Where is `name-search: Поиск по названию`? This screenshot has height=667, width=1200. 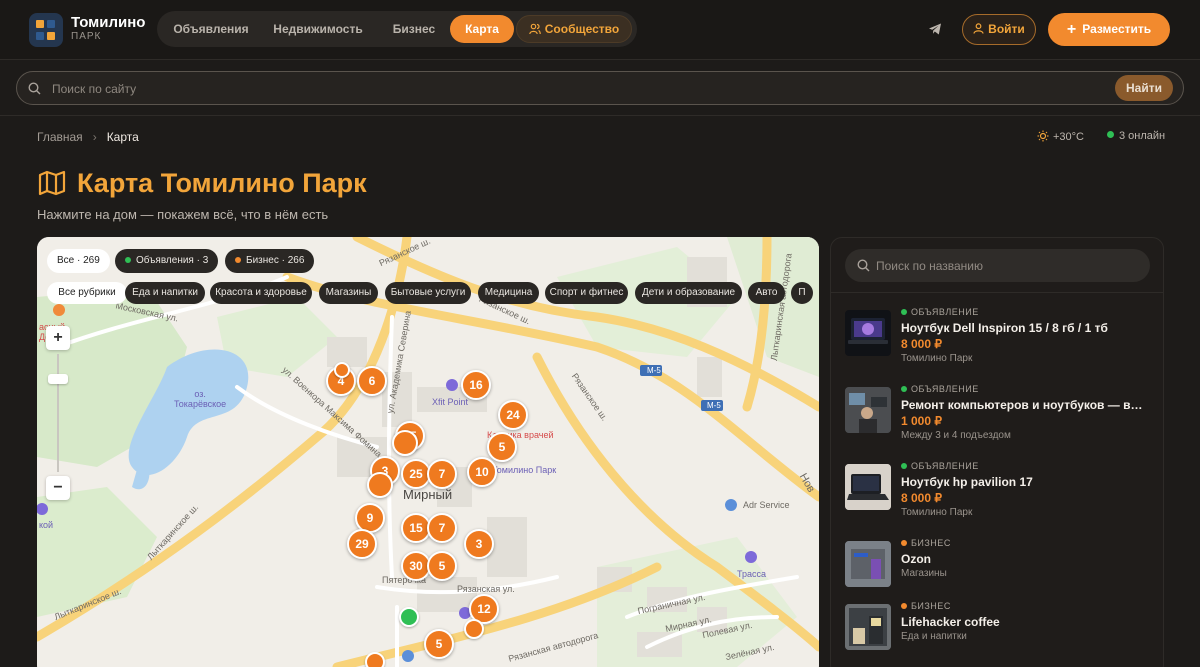
name-search: Поиск по названию is located at coordinates (997, 265).